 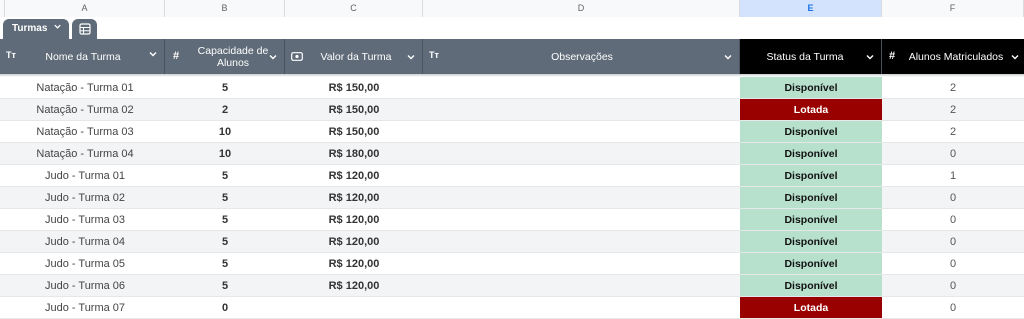 What do you see at coordinates (811, 56) in the screenshot?
I see `header-status: Status da Turma` at bounding box center [811, 56].